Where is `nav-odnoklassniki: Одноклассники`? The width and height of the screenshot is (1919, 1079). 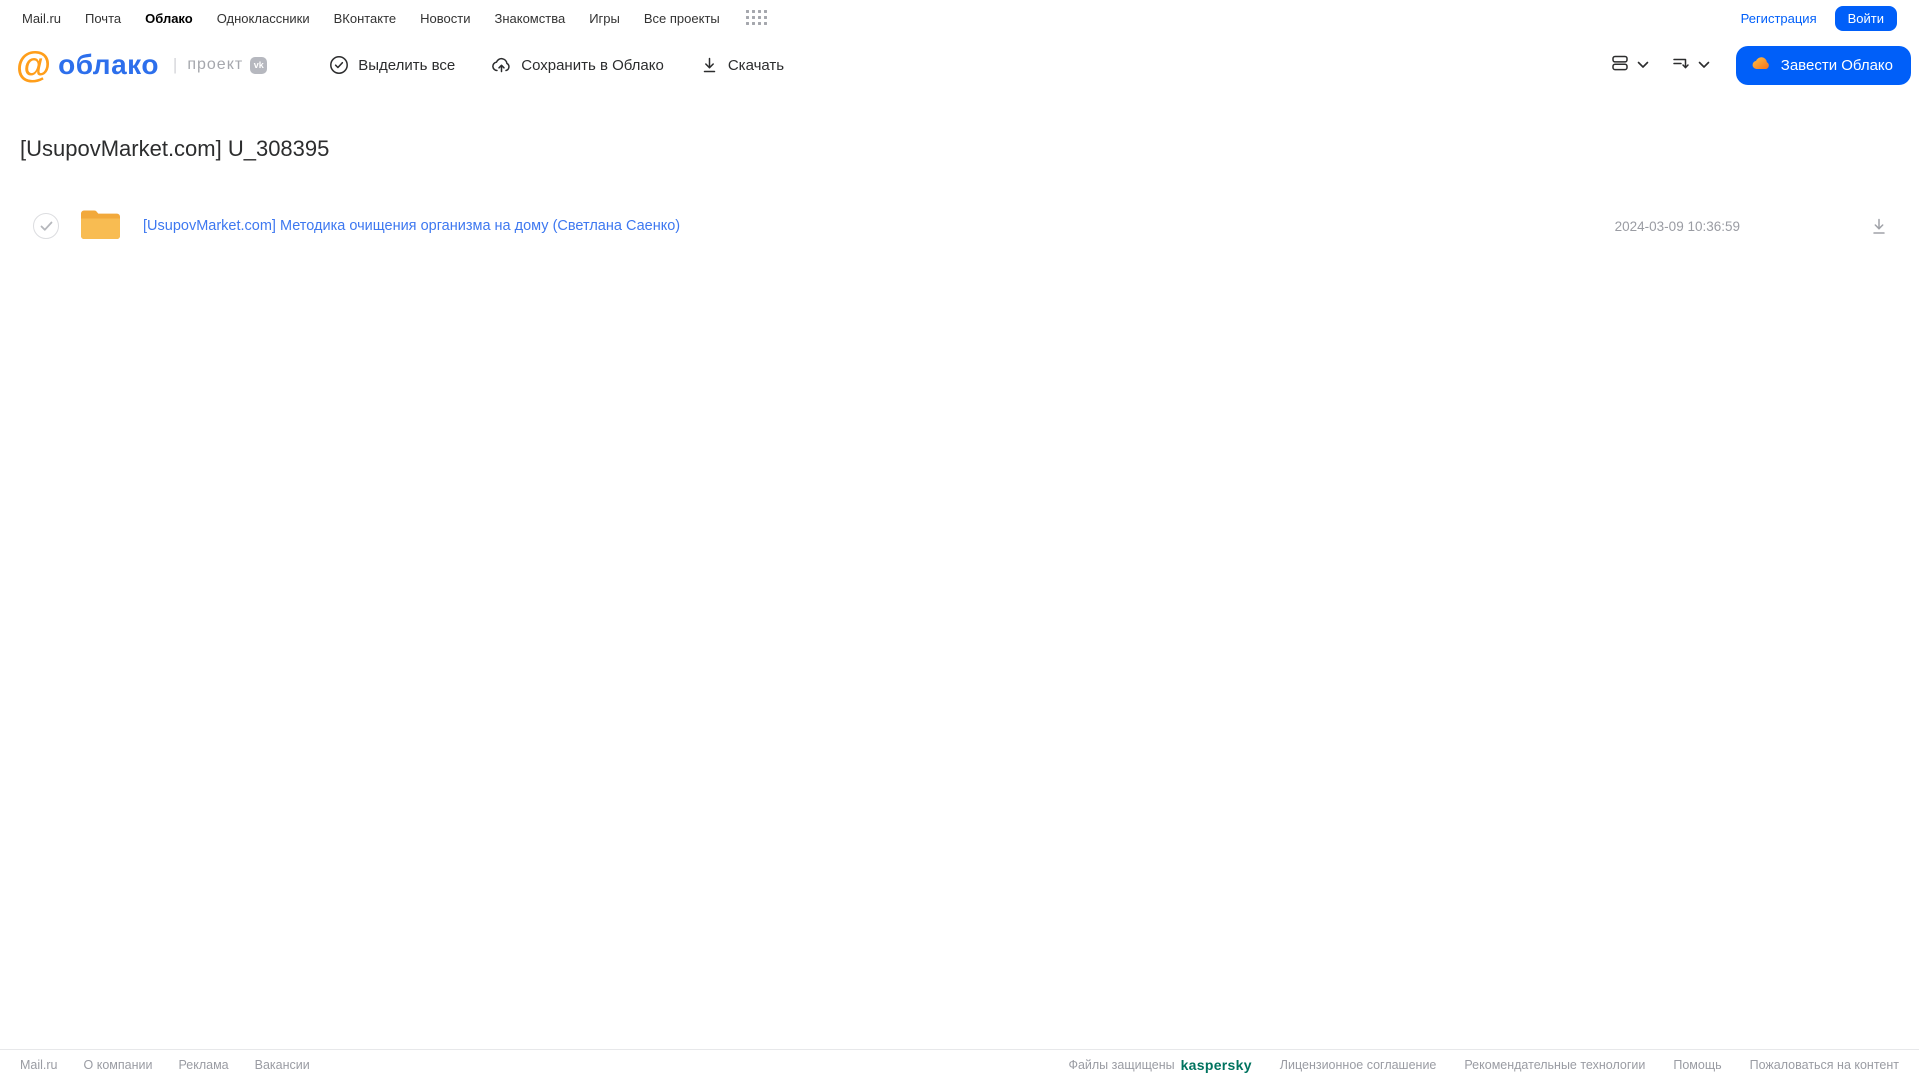
nav-odnoklassniki: Одноклассники is located at coordinates (263, 18).